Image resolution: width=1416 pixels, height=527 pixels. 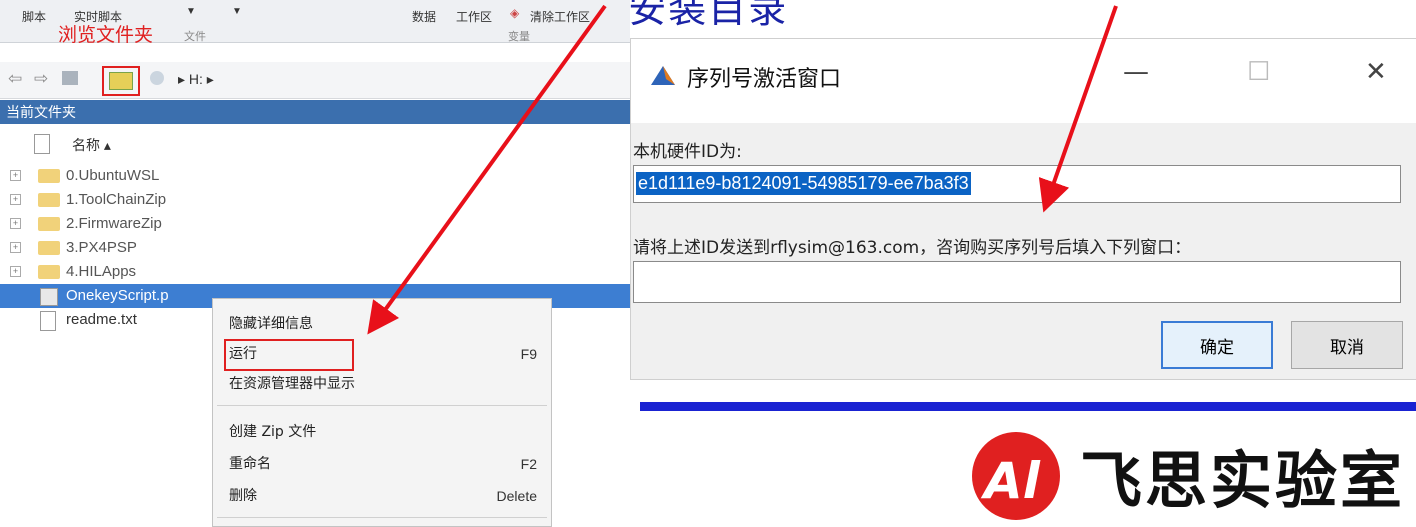 I want to click on hardware-id-value: e1d111e9-b8124091-54985179-ee7ba3f3, so click(x=803, y=183).